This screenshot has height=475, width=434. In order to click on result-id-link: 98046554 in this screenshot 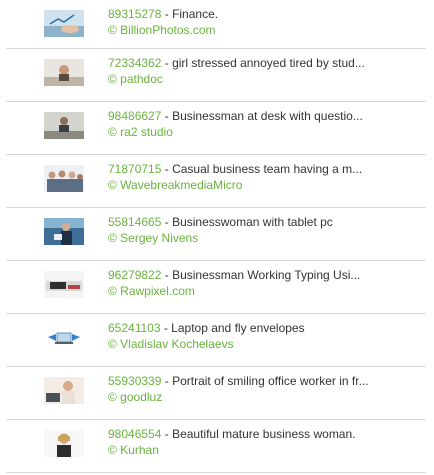, I will do `click(134, 434)`.